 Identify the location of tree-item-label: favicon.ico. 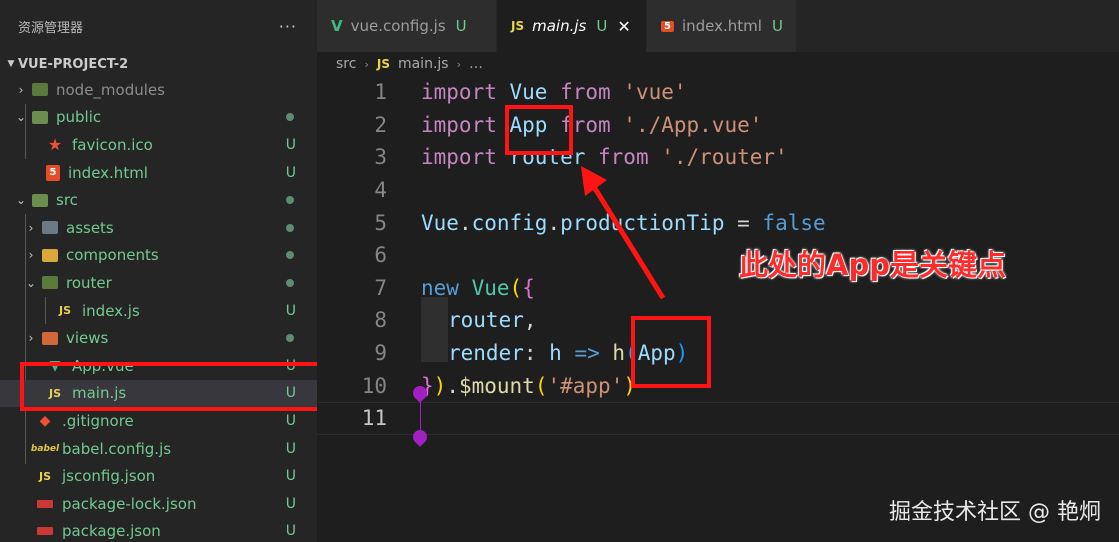
(112, 144).